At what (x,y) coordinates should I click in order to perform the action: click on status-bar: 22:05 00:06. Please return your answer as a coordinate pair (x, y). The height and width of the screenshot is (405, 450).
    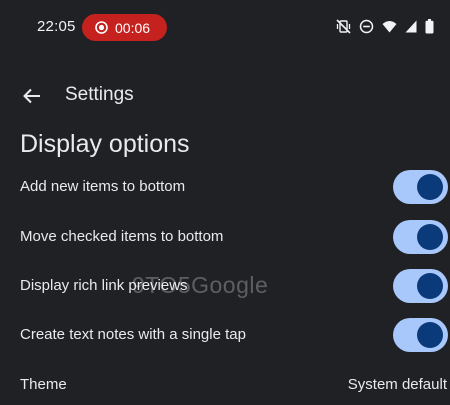
    Looking at the image, I should click on (225, 28).